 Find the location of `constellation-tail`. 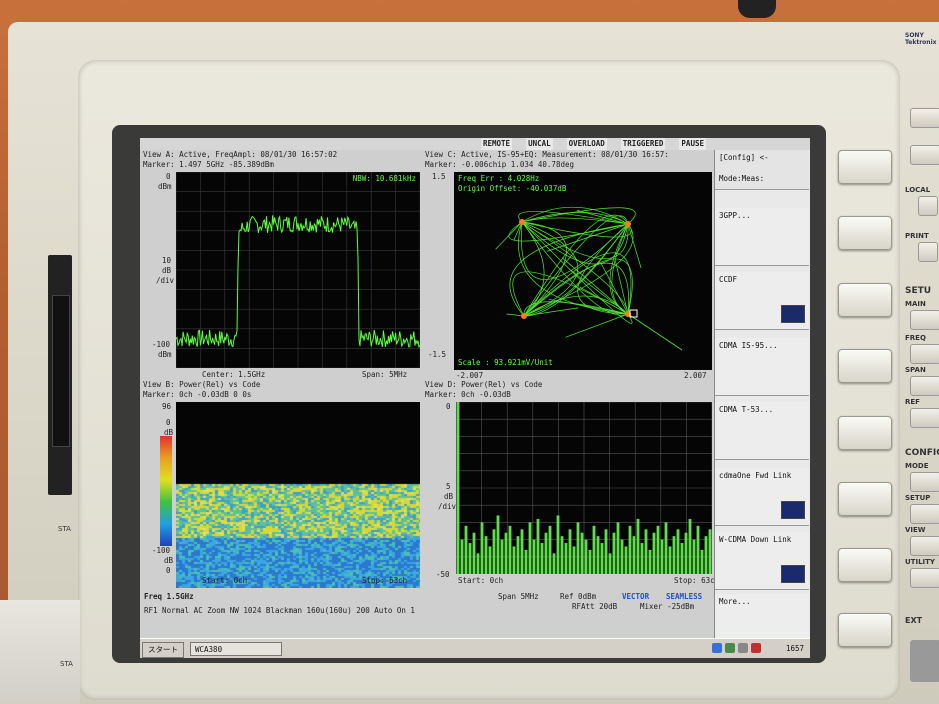

constellation-tail is located at coordinates (655, 332).